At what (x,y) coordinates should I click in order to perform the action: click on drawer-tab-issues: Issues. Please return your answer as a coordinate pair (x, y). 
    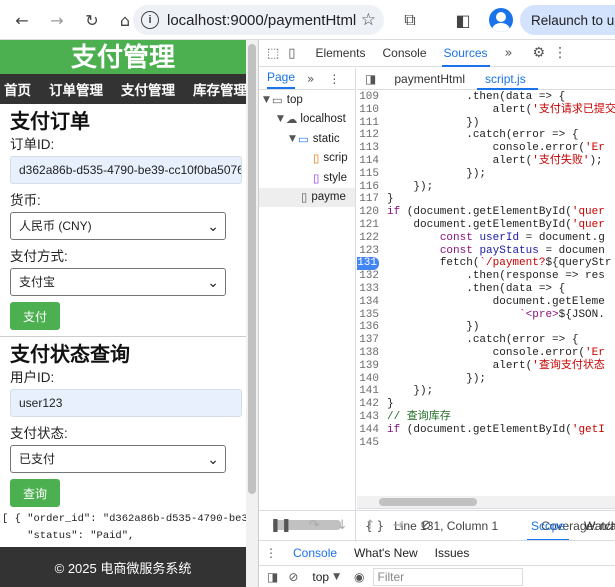
    Looking at the image, I should click on (452, 553).